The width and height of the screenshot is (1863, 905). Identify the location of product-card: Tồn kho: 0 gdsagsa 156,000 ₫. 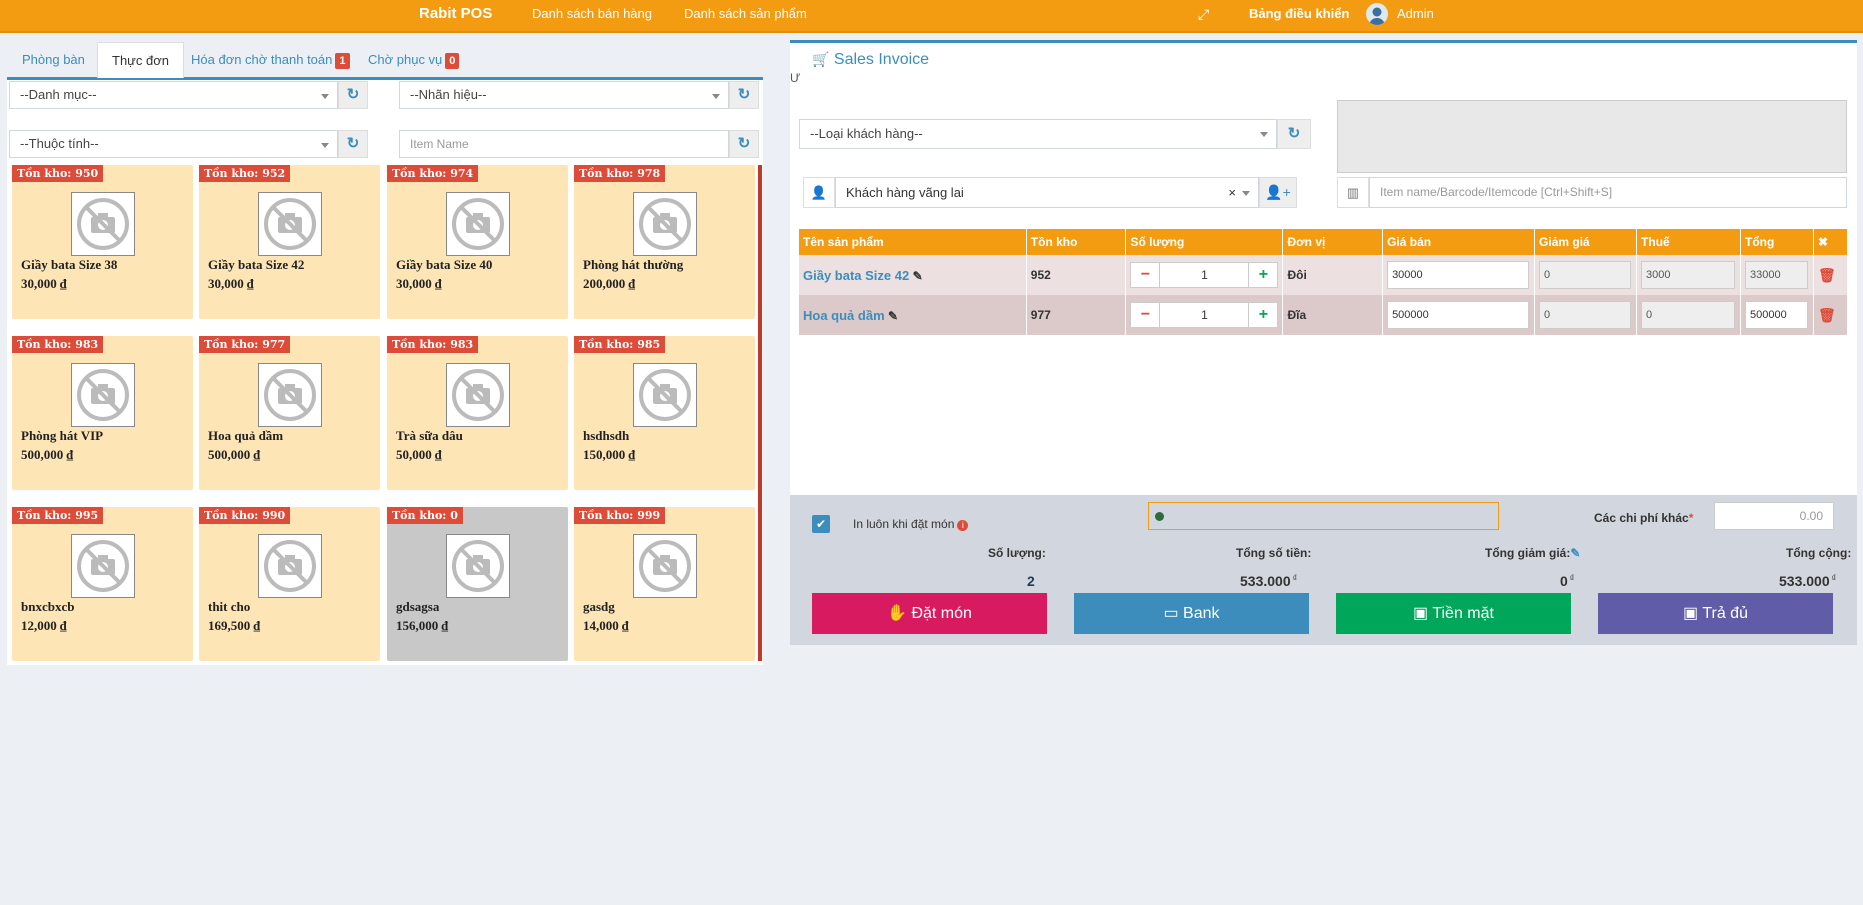
(477, 584).